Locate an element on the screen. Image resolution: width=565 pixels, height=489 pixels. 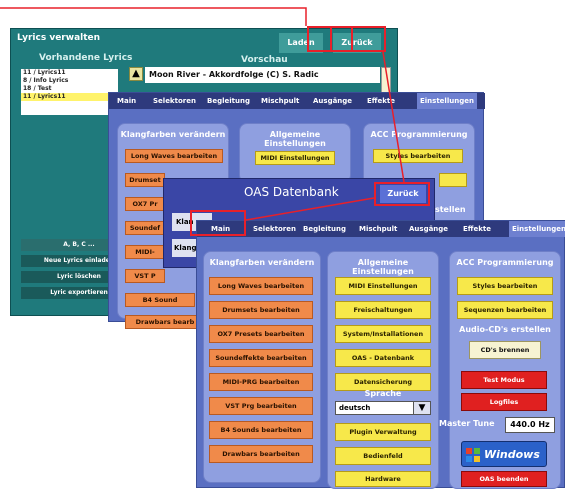
drawbars-button: Drawbars bearb is located at coordinates (165, 322).